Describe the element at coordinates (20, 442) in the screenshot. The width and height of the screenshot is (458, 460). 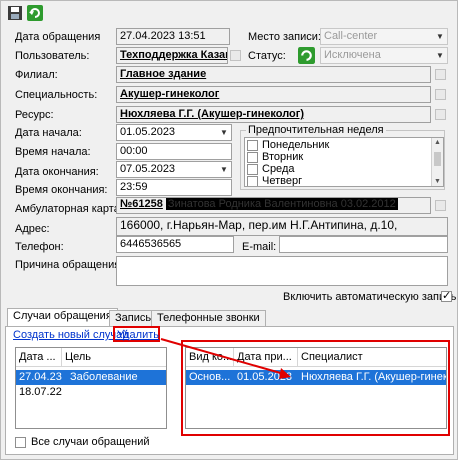
I see `all-cases-checkbox` at that location.